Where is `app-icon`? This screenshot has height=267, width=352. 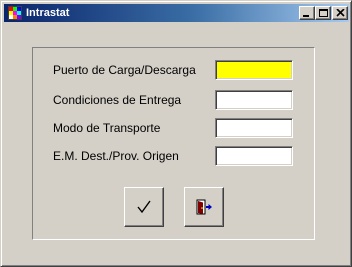
app-icon is located at coordinates (15, 13).